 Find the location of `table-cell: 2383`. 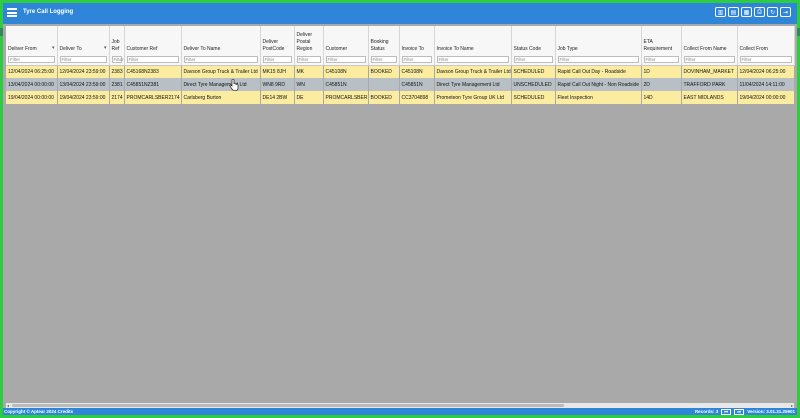

table-cell: 2383 is located at coordinates (116, 71).